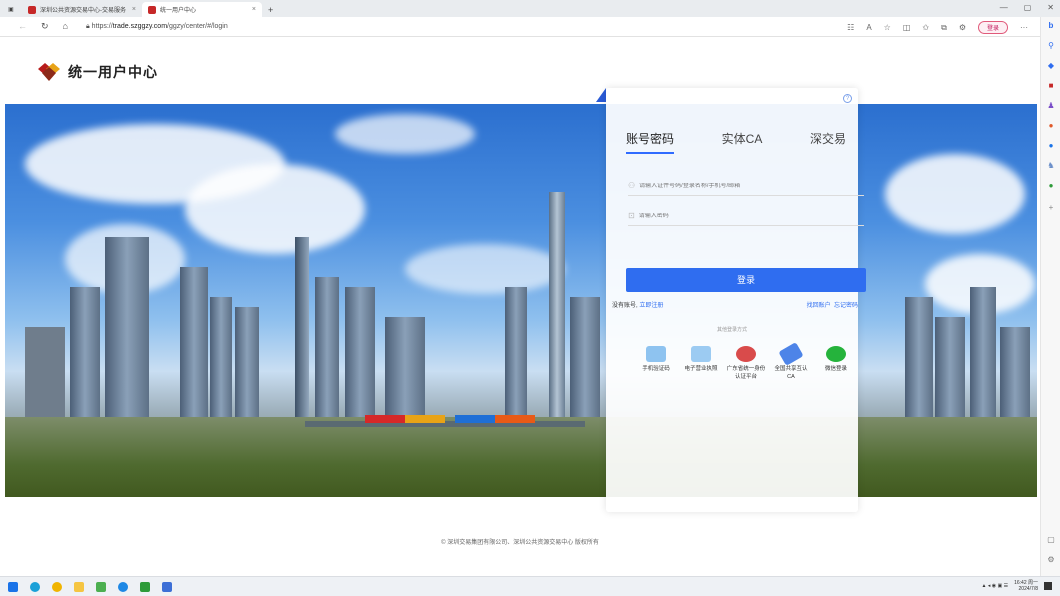 The width and height of the screenshot is (1060, 596). Describe the element at coordinates (178, 11) in the screenshot. I see `tab-label: 统一用户中心` at that location.